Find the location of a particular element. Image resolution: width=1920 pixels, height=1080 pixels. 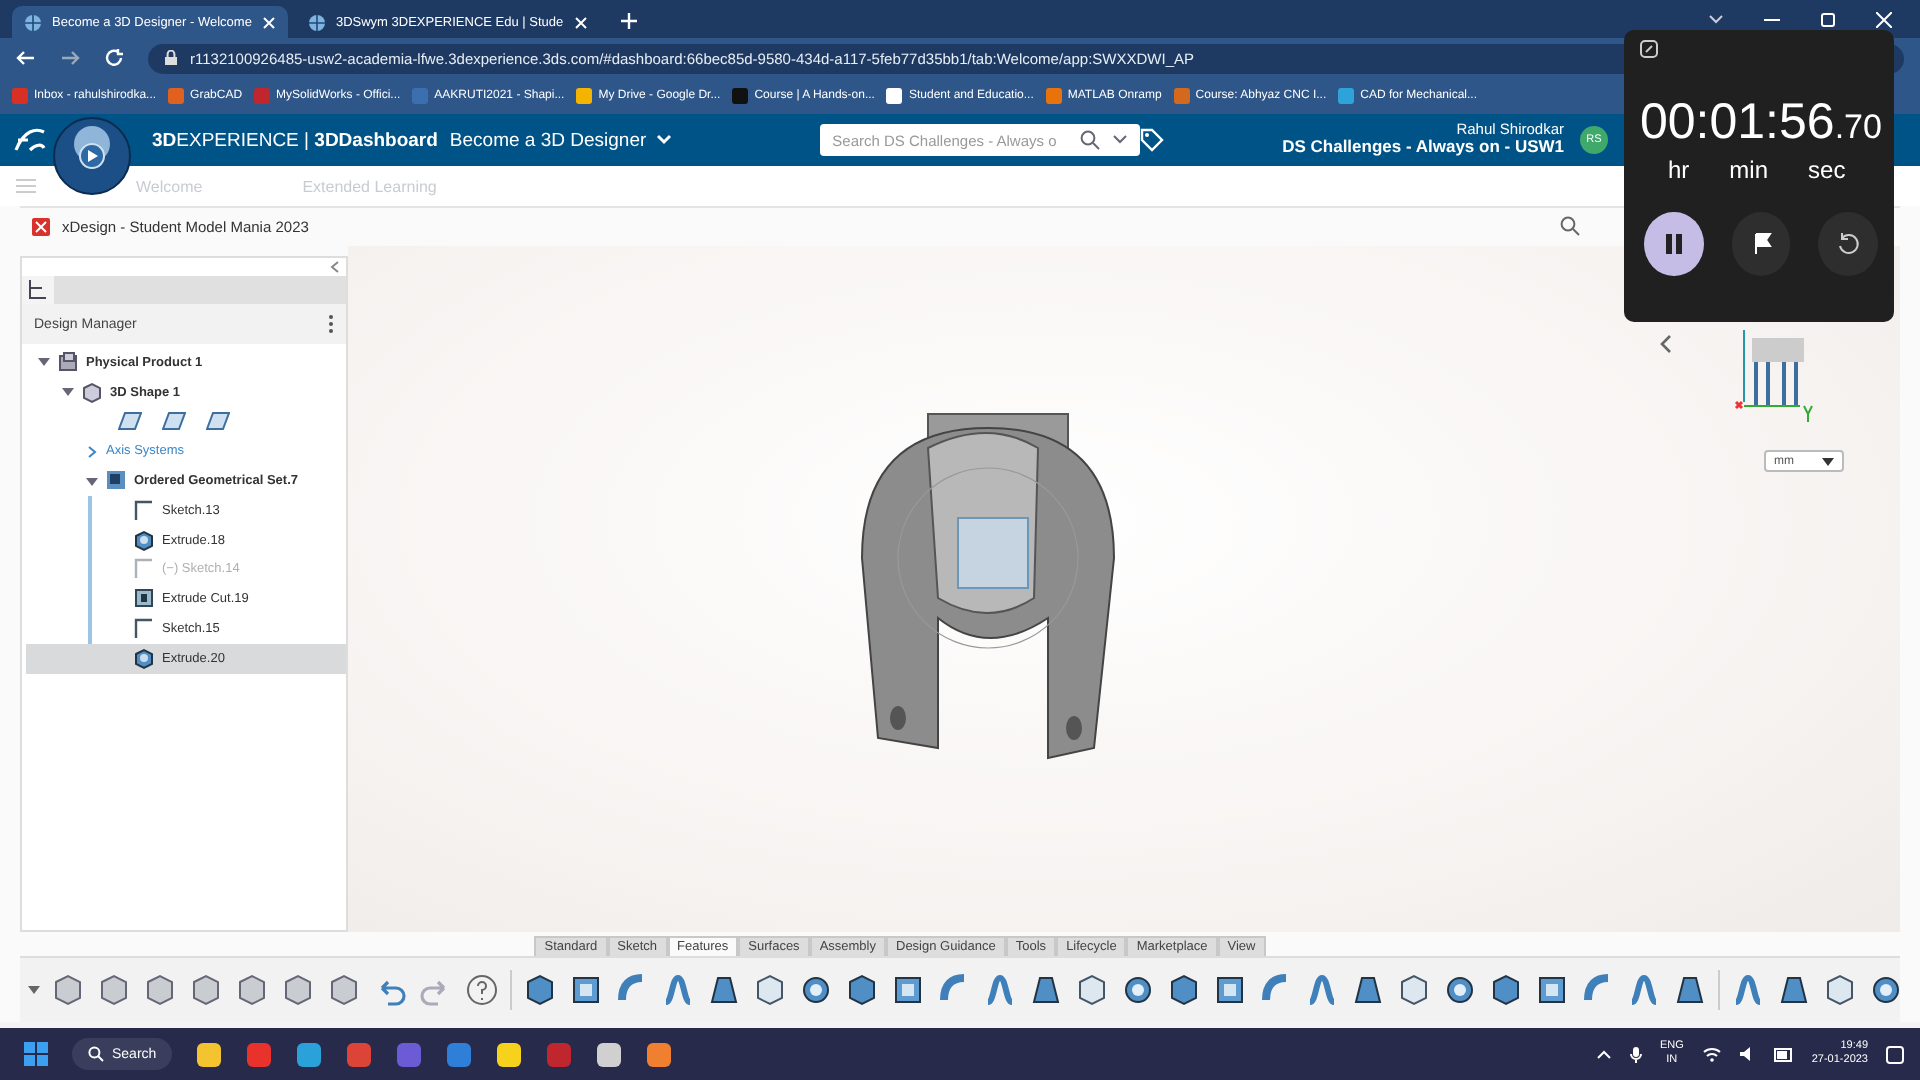

back-arrow-icon is located at coordinates (26, 58).